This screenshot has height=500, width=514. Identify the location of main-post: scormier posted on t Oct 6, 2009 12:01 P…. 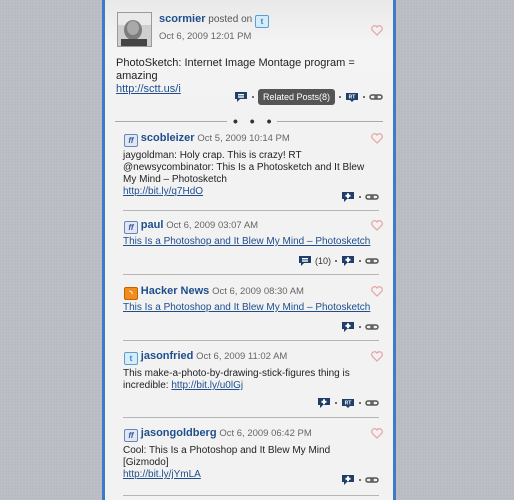
(249, 56).